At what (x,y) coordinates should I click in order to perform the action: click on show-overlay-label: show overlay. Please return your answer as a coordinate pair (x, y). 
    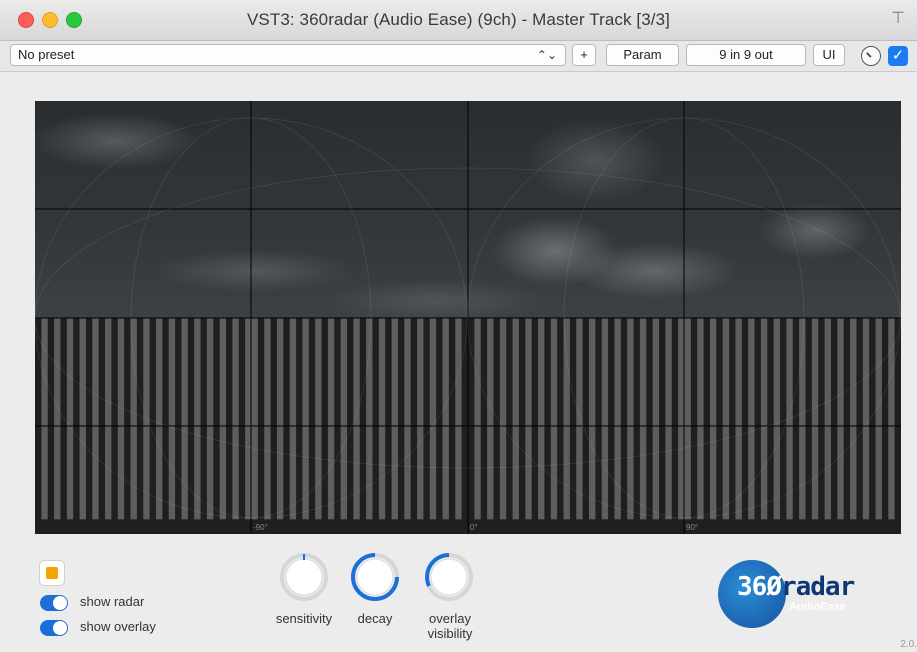
    Looking at the image, I should click on (118, 626).